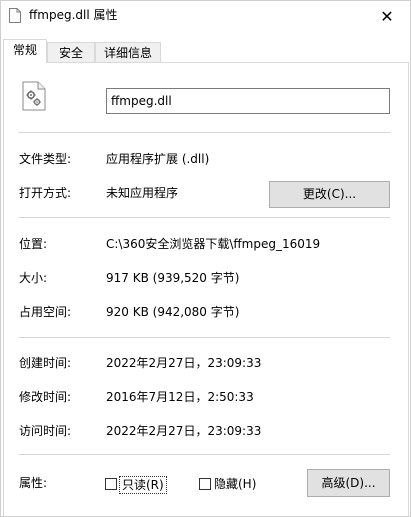  Describe the element at coordinates (71, 52) in the screenshot. I see `tab-security: 安全` at that location.